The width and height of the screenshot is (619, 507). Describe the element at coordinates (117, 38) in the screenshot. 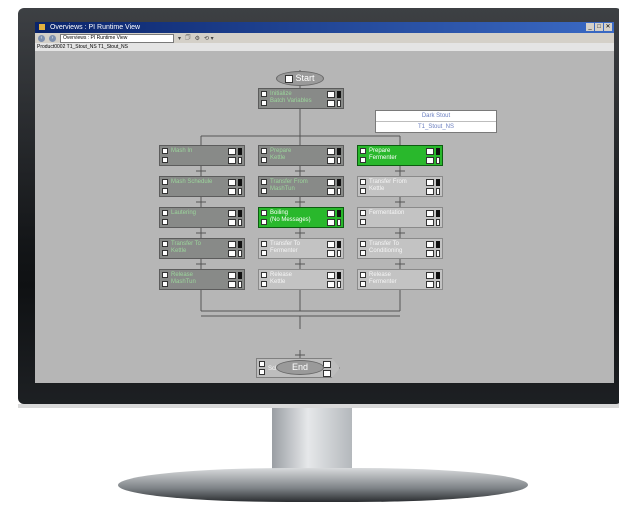

I see `address-dropdown: Overviews : PI Runtime View` at that location.